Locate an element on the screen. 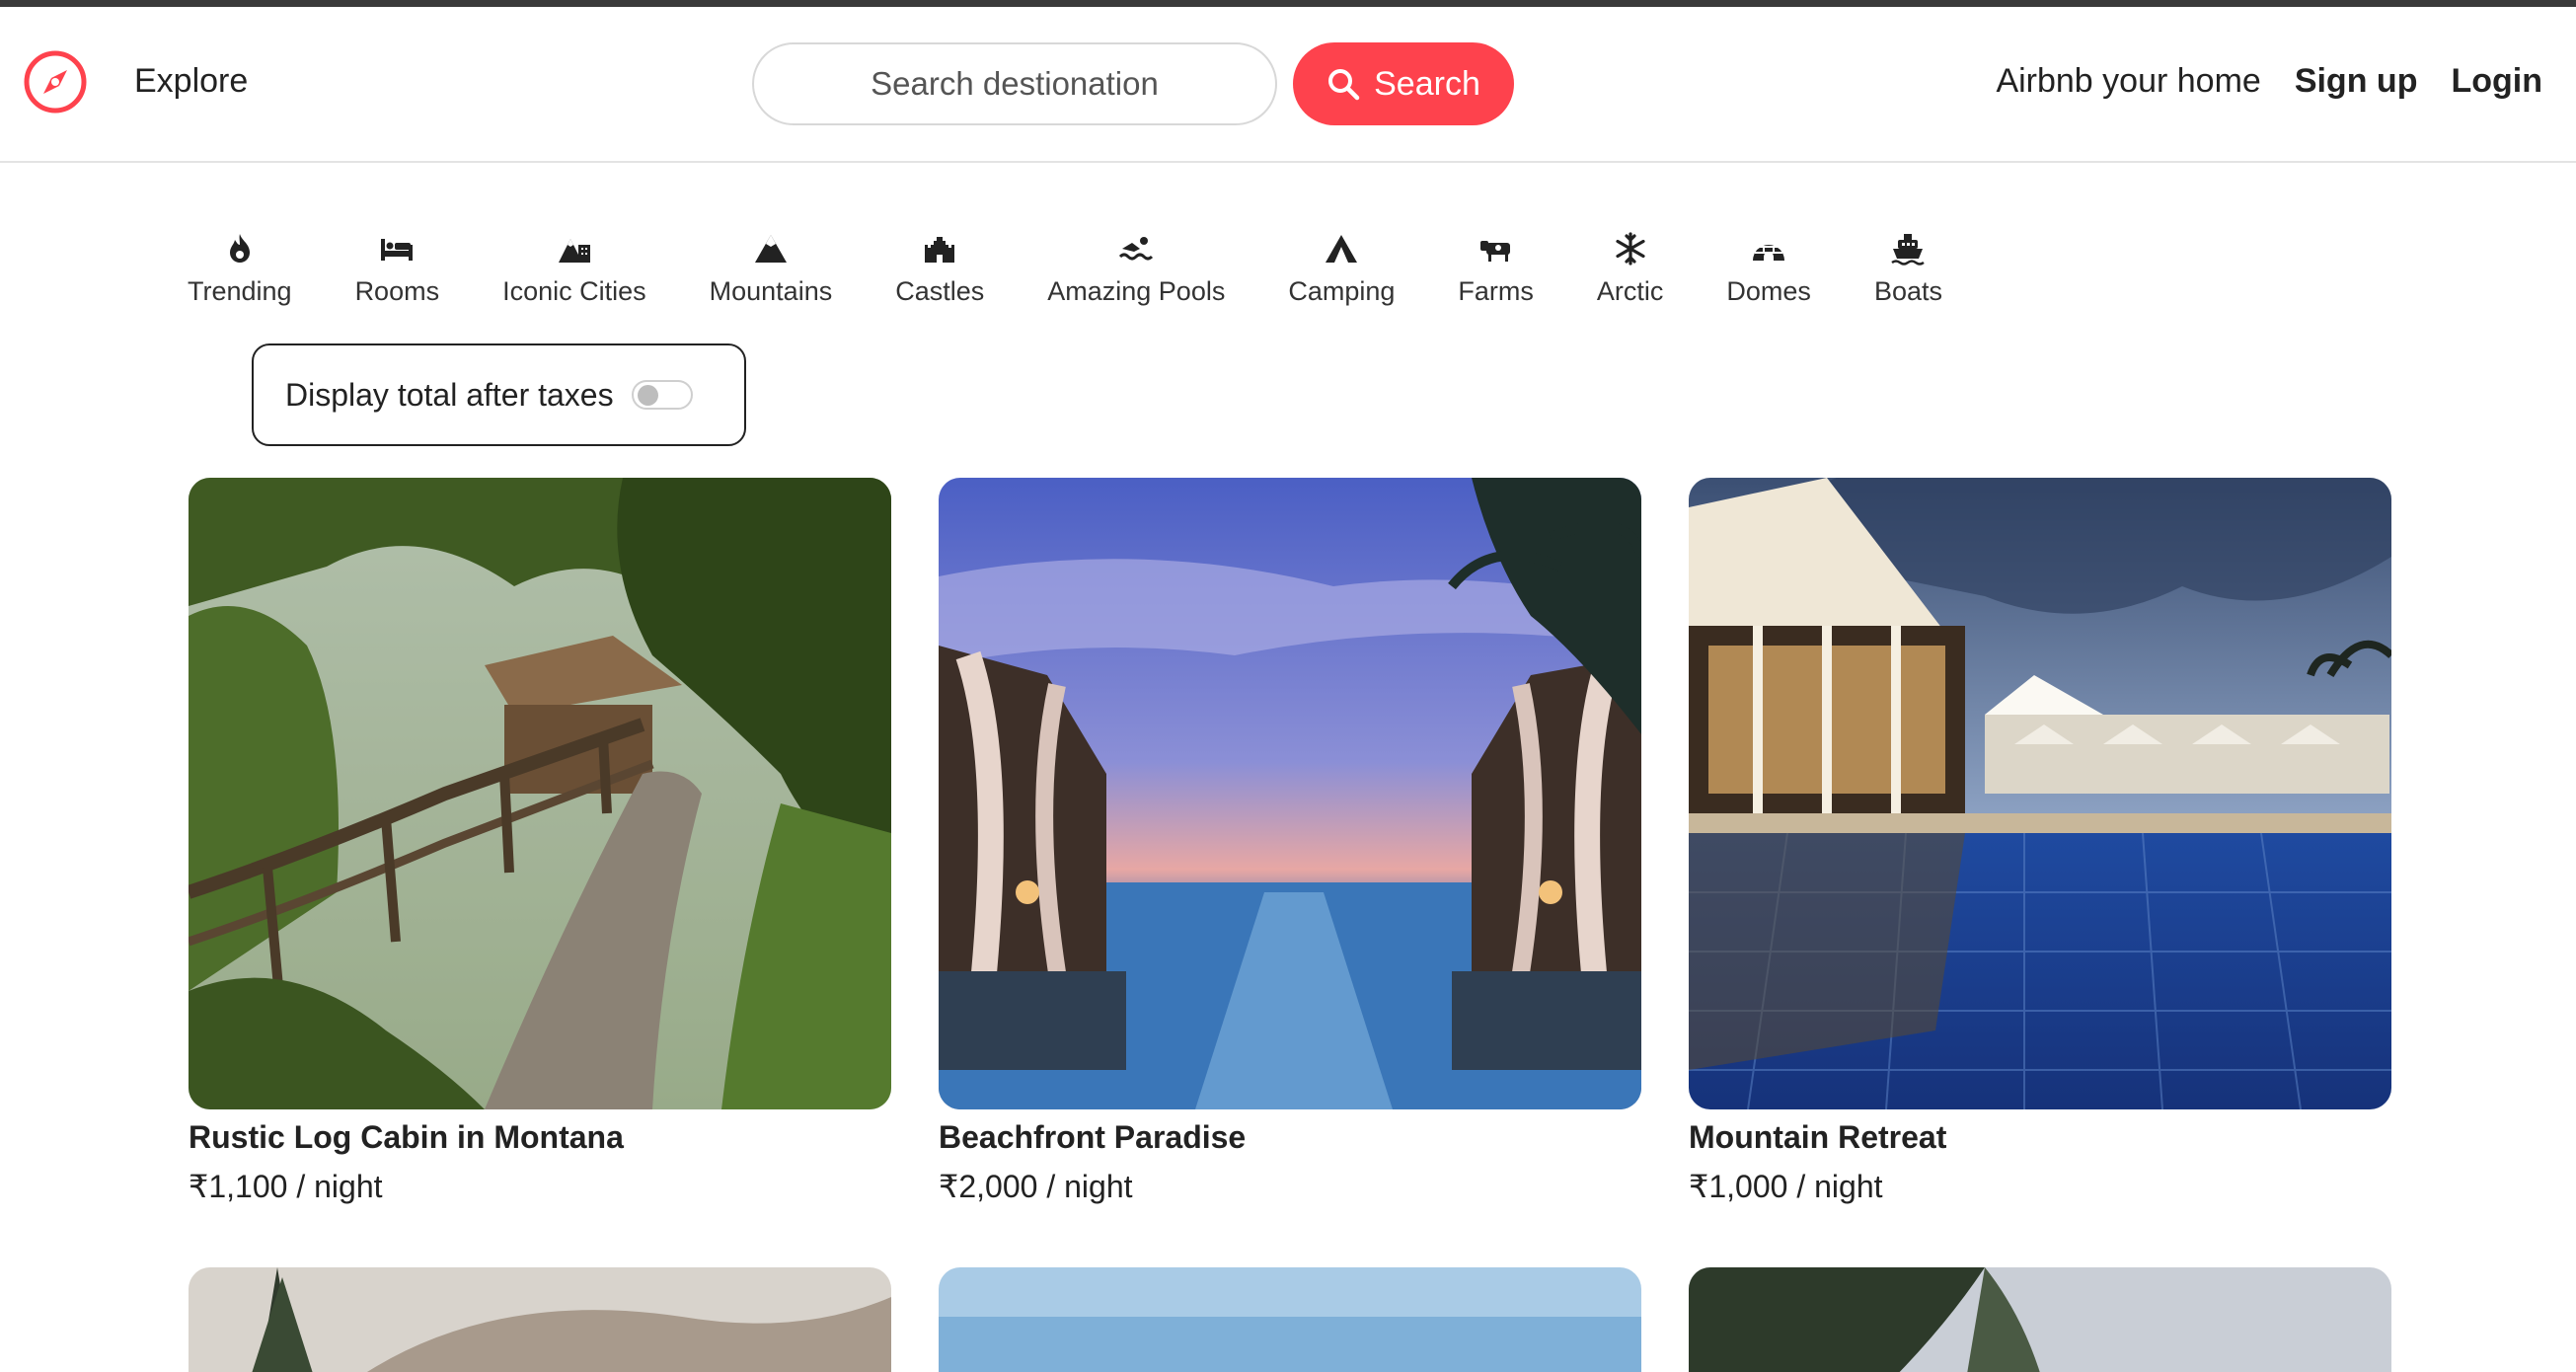 Image resolution: width=2576 pixels, height=1372 pixels. filter-domes: Domes is located at coordinates (1768, 268).